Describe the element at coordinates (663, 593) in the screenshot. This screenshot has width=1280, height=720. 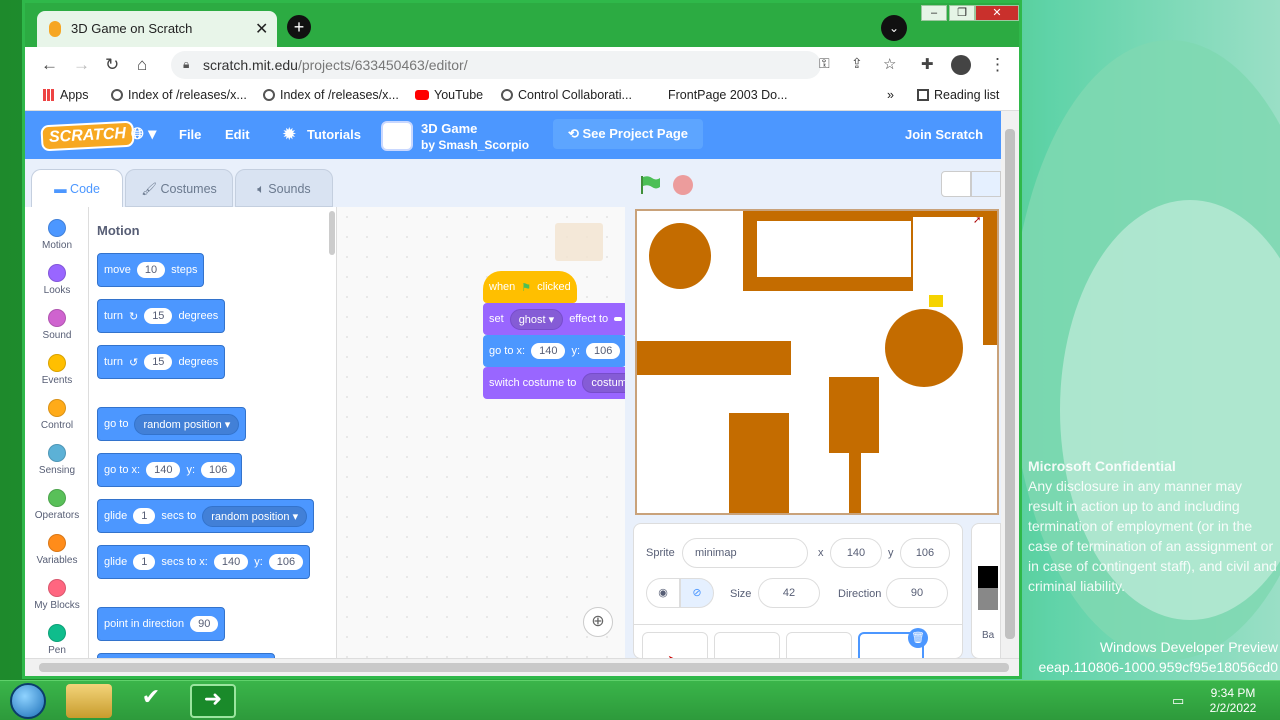
I see `show-eye-icon: ◉` at that location.